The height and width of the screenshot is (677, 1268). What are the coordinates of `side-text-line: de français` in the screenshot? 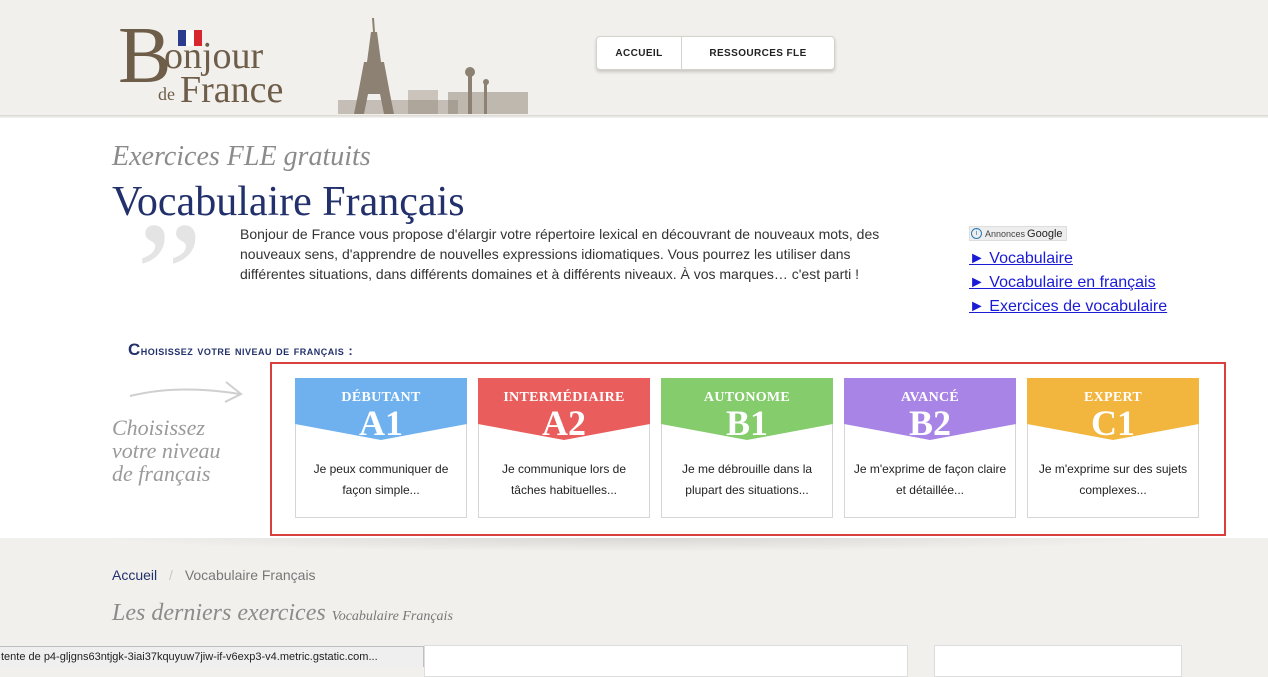 It's located at (161, 473).